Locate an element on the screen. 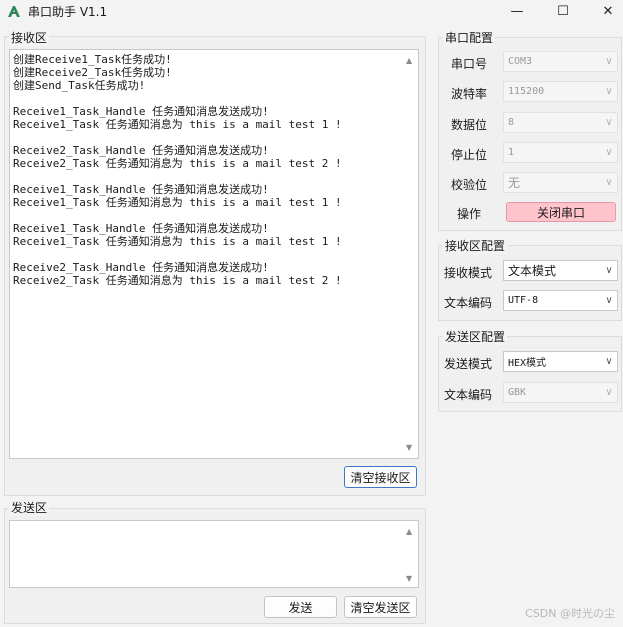 This screenshot has width=623, height=627. close-port-button: 关闭串口 is located at coordinates (561, 212).